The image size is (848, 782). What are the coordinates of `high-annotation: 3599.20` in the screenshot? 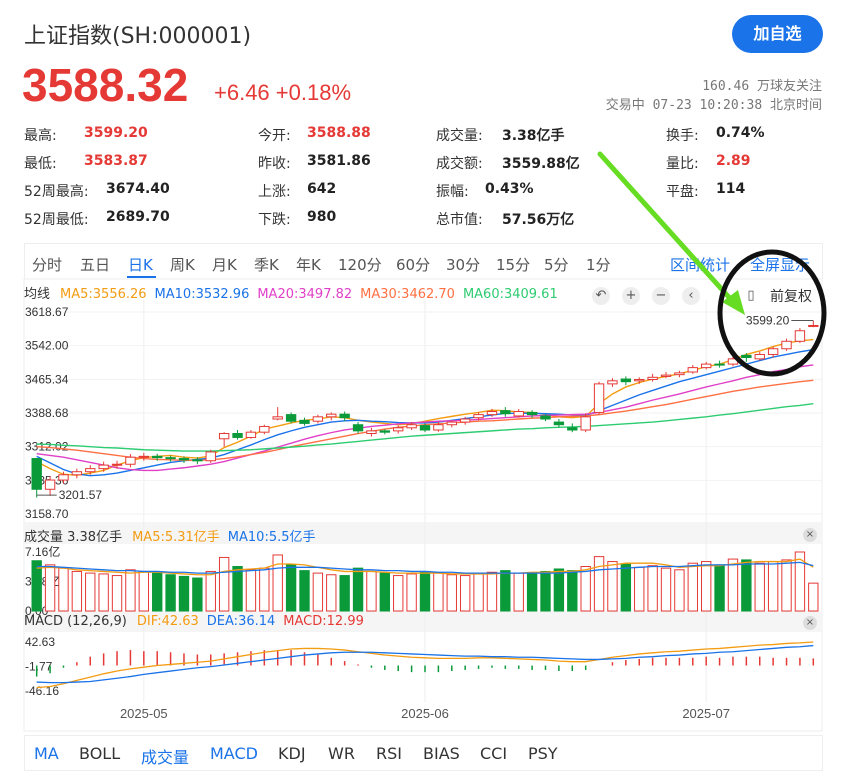 It's located at (768, 321).